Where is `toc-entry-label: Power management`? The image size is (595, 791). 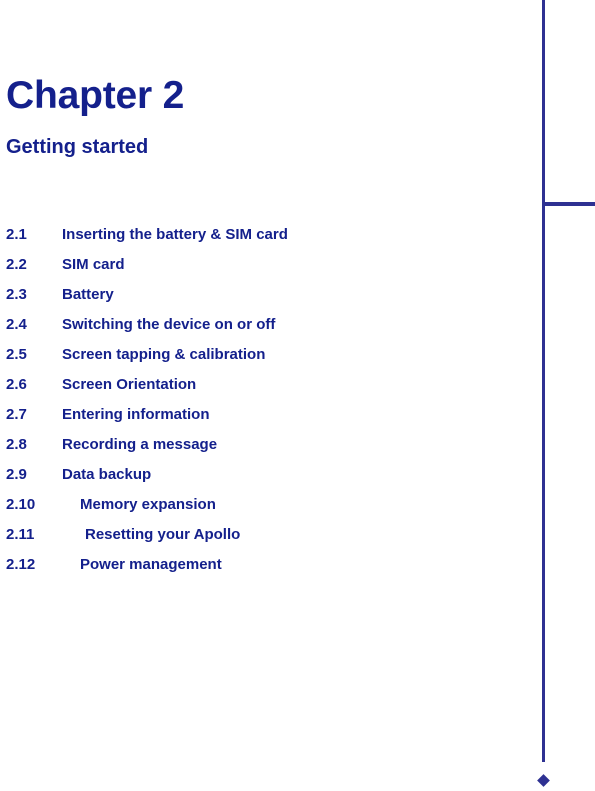 toc-entry-label: Power management is located at coordinates (151, 564).